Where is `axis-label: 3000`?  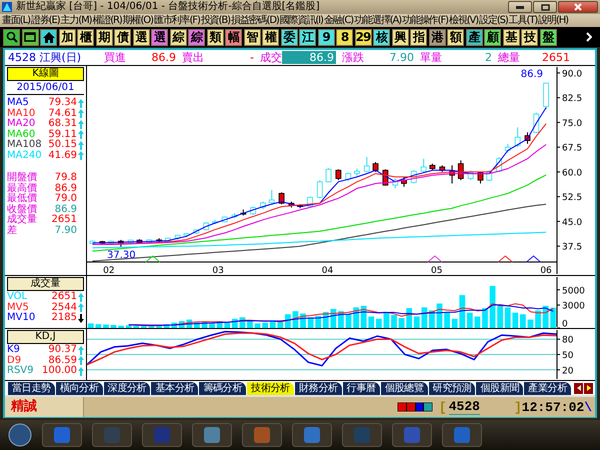 axis-label: 3000 is located at coordinates (573, 307).